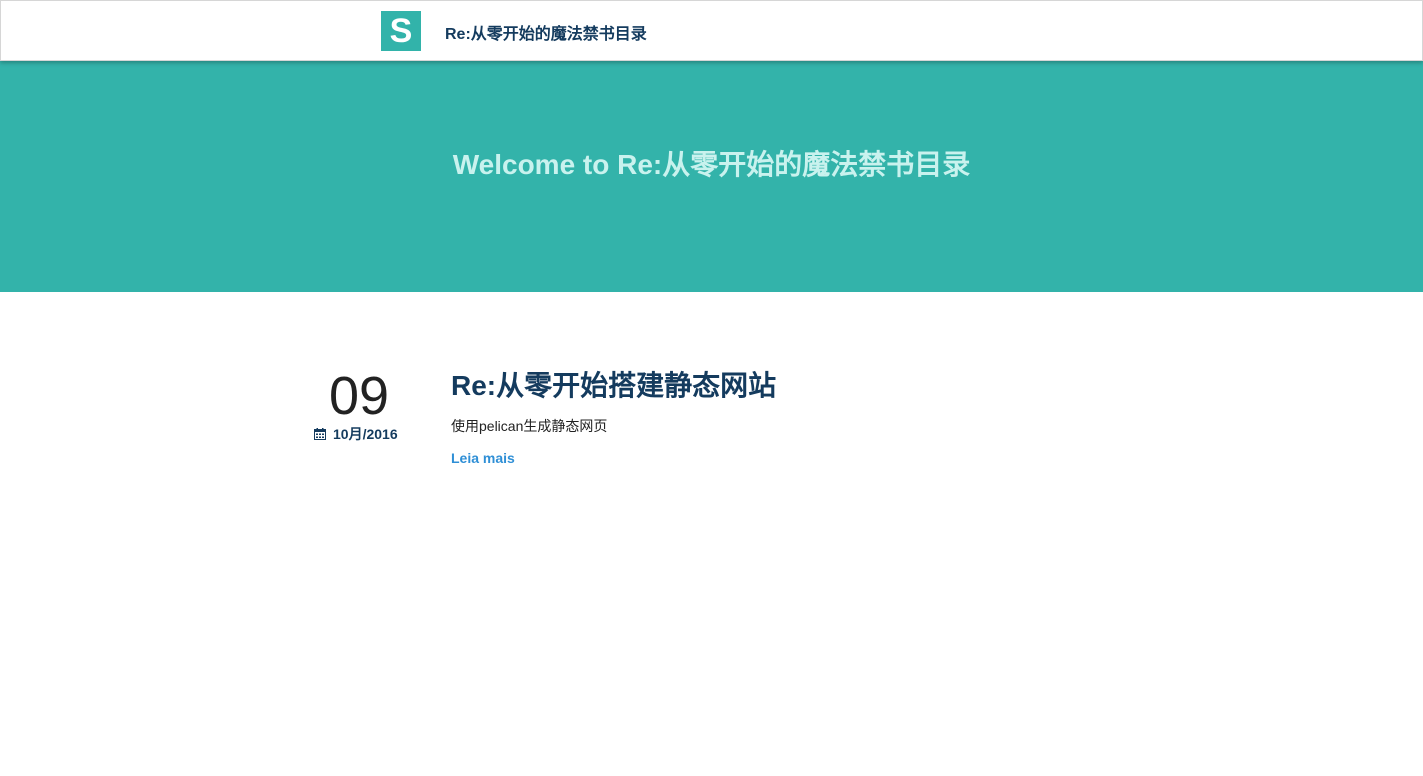  What do you see at coordinates (401, 31) in the screenshot?
I see `site-logo: S` at bounding box center [401, 31].